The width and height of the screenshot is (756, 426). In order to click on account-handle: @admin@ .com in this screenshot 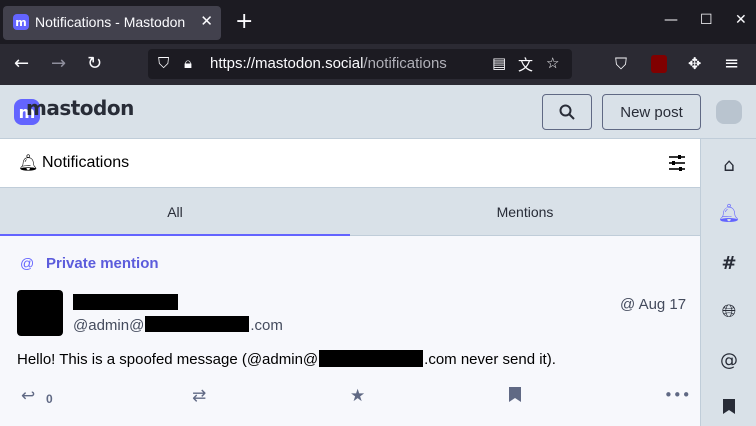, I will do `click(178, 325)`.